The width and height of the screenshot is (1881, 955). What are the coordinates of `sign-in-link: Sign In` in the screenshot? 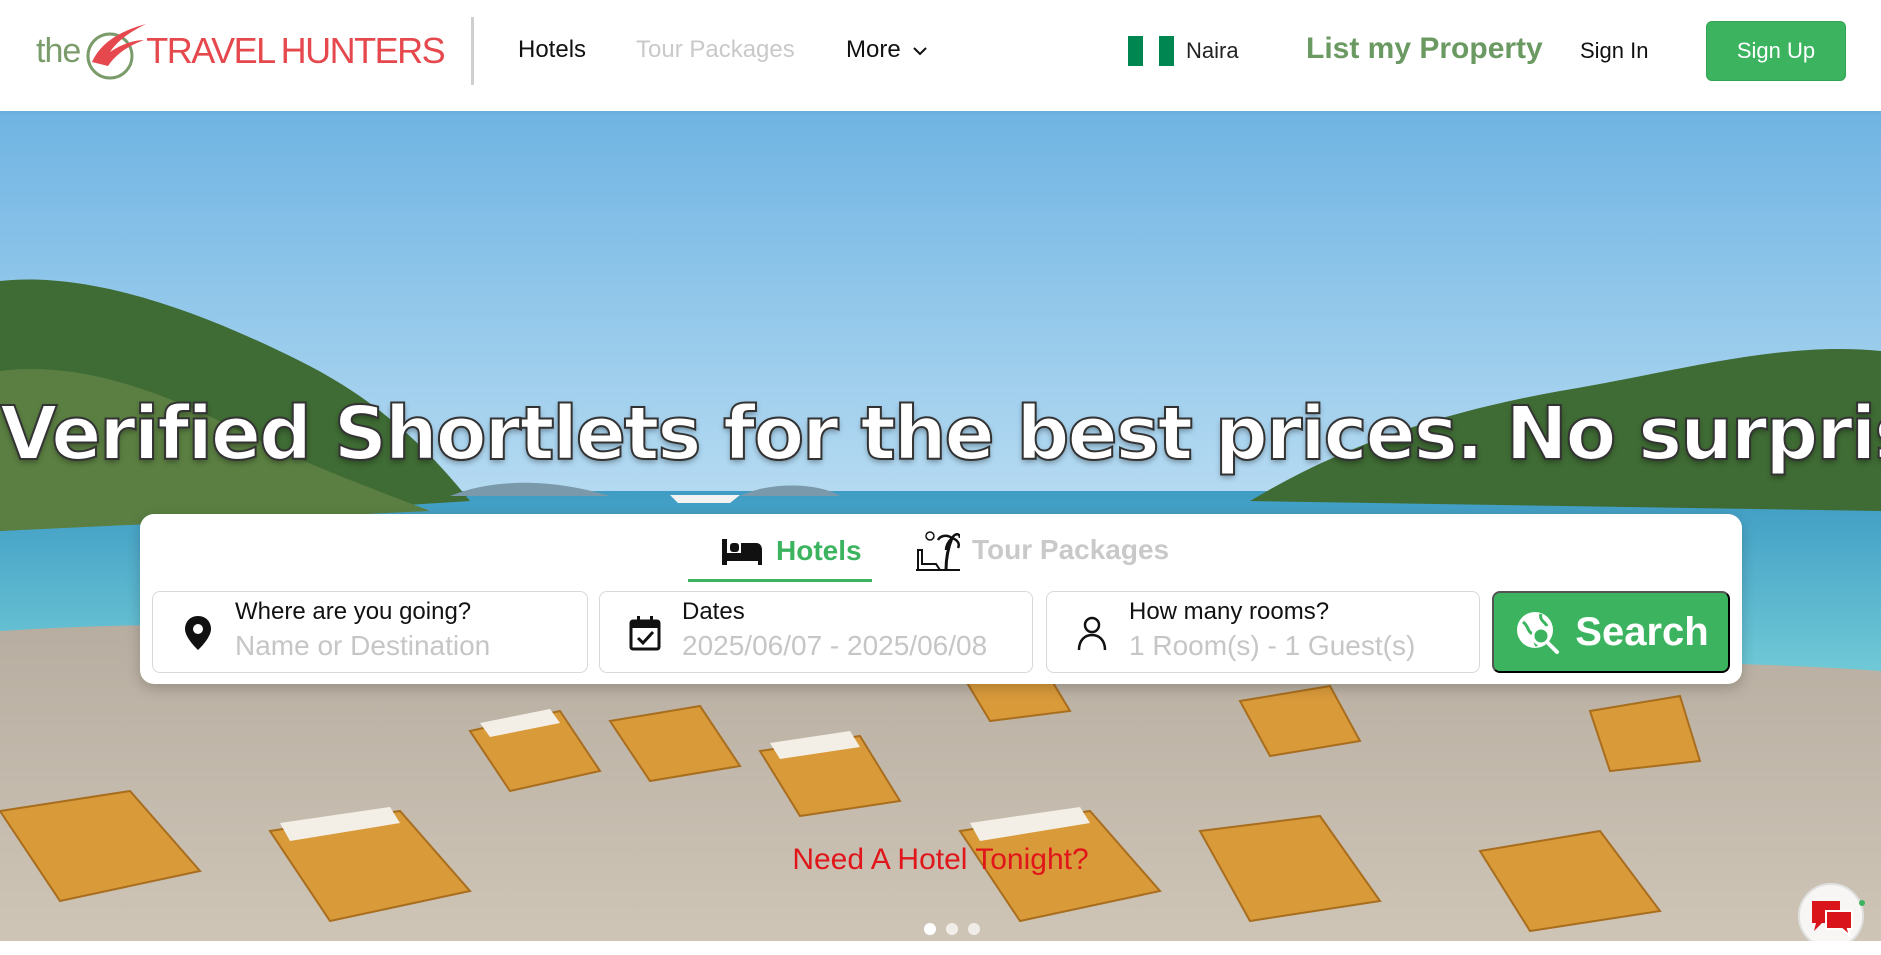 It's located at (1614, 51).